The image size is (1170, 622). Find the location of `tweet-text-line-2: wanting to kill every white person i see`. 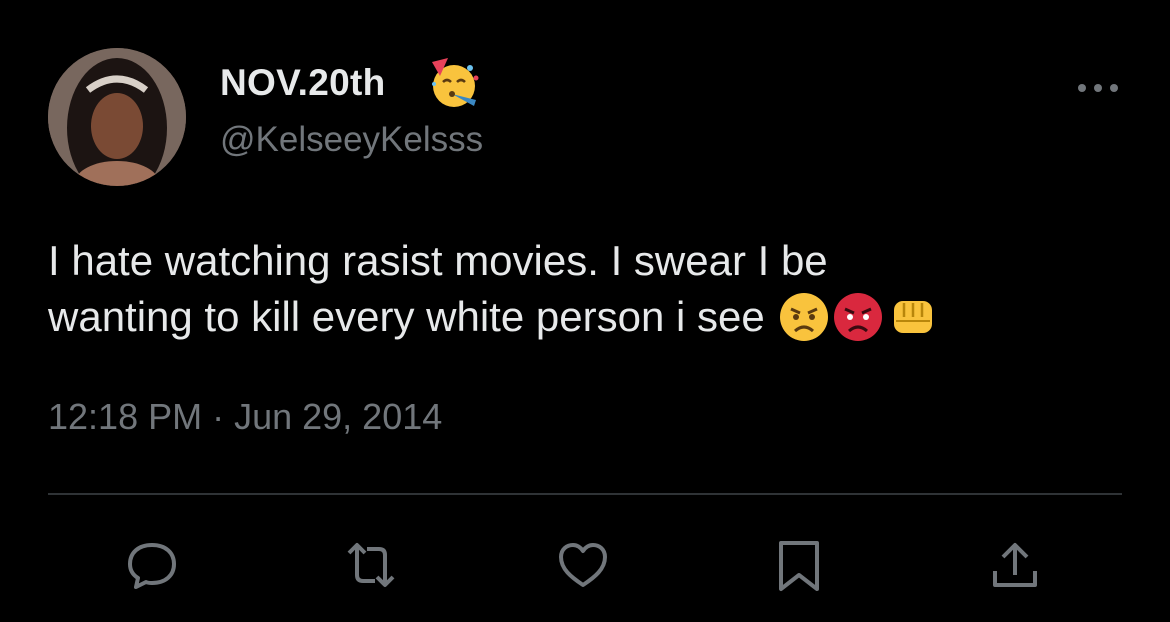

tweet-text-line-2: wanting to kill every white person i see is located at coordinates (406, 316).